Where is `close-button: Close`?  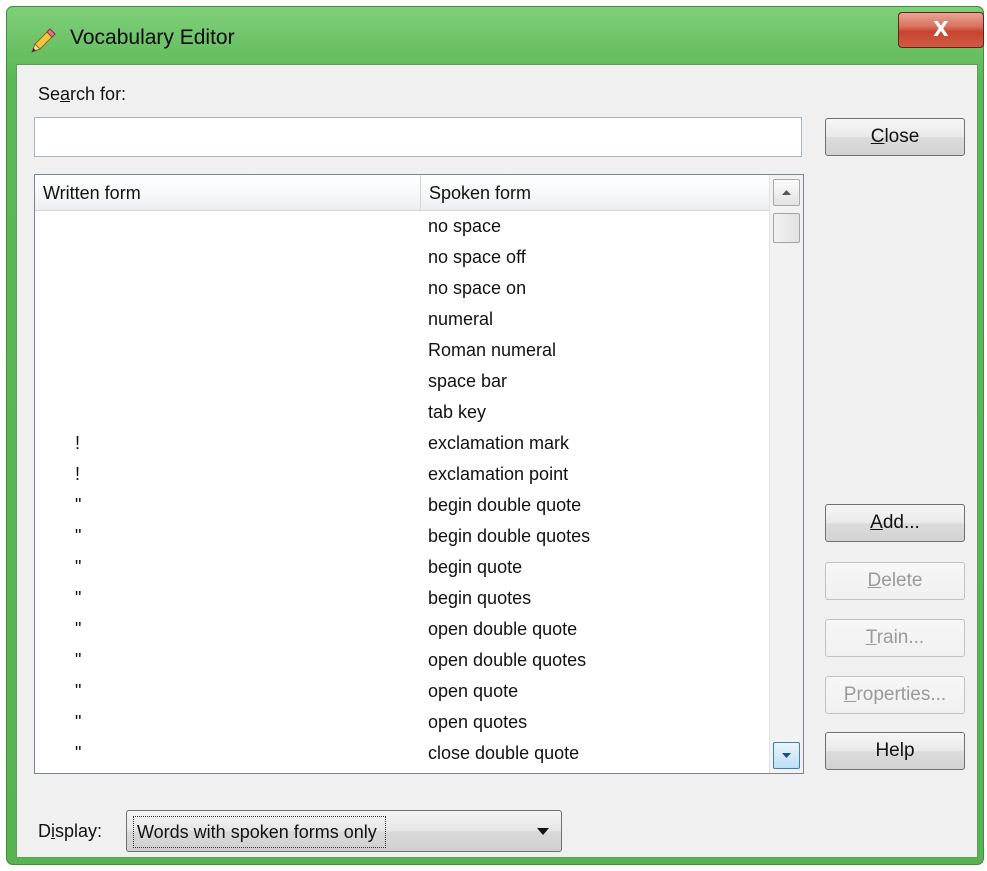 close-button: Close is located at coordinates (895, 137).